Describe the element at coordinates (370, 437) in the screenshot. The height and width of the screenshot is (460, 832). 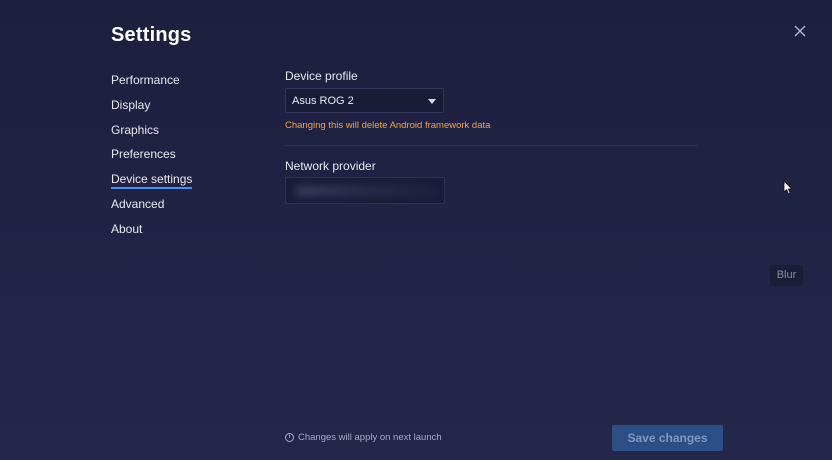
I see `footer-note-text: Changes will apply on next launch` at that location.